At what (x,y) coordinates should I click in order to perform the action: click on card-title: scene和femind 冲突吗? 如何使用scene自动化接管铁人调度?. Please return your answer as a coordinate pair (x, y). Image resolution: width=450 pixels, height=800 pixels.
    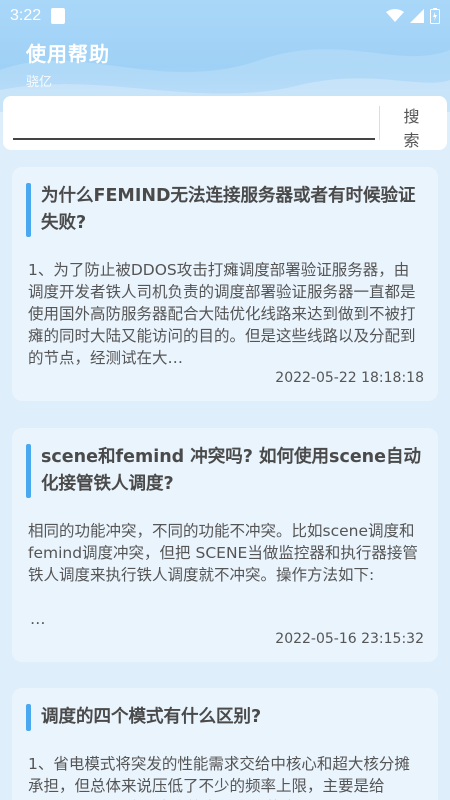
    Looking at the image, I should click on (231, 470).